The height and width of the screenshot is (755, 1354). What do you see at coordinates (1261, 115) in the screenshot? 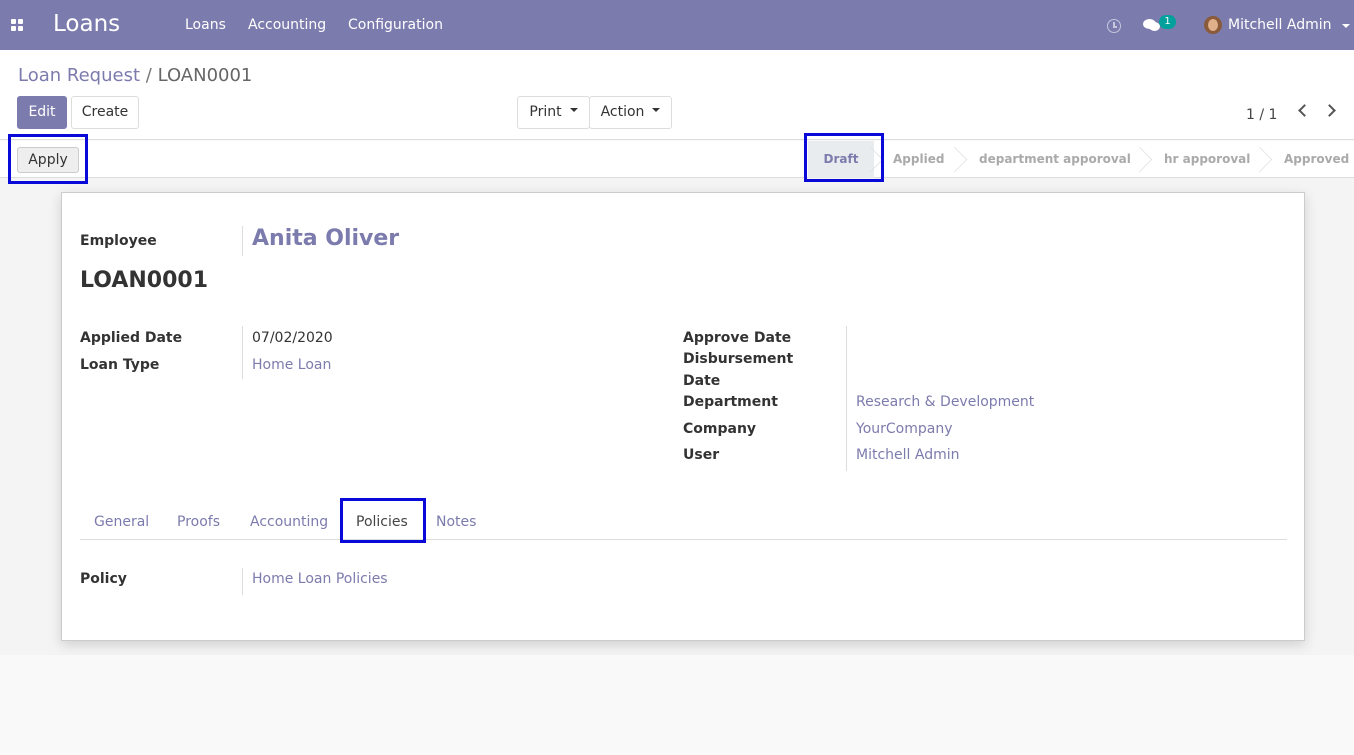
I see `pager-value: 1 / 1` at bounding box center [1261, 115].